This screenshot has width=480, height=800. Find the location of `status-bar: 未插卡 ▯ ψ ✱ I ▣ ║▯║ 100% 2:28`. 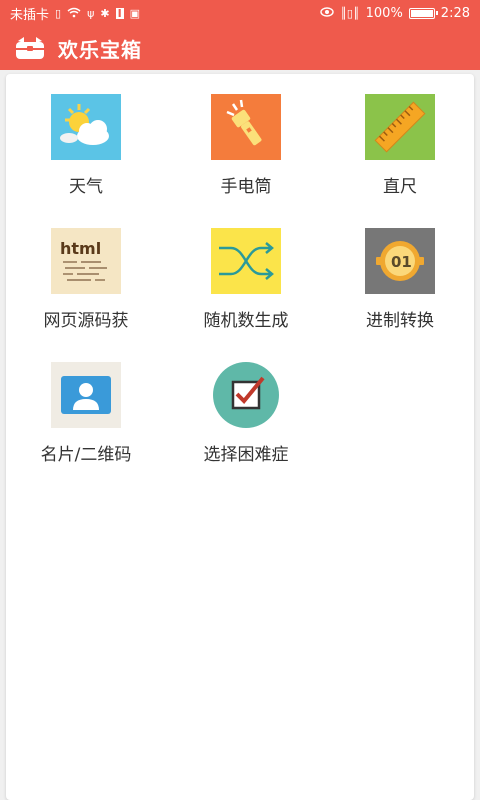

status-bar: 未插卡 ▯ ψ ✱ I ▣ ║▯║ 100% 2:28 is located at coordinates (240, 13).